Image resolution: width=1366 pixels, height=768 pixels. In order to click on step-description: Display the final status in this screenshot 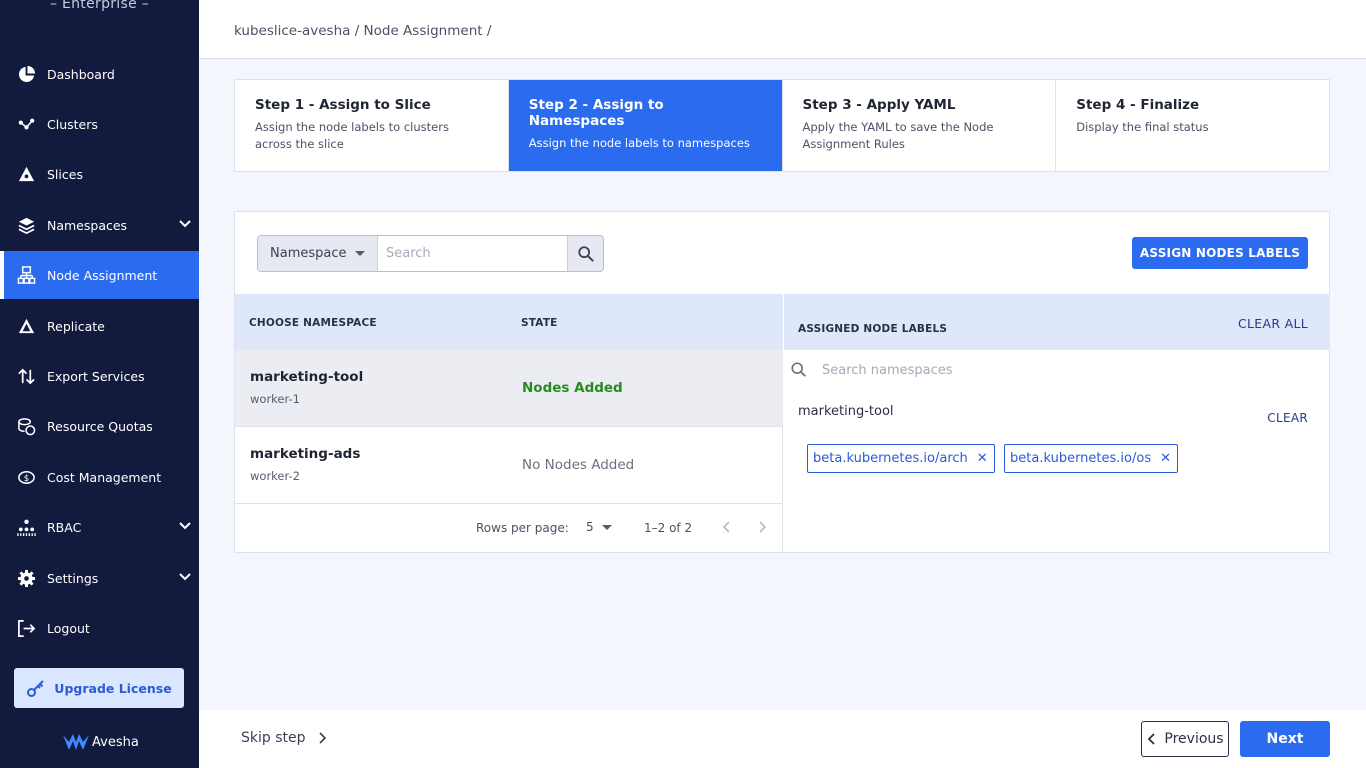, I will do `click(1142, 127)`.